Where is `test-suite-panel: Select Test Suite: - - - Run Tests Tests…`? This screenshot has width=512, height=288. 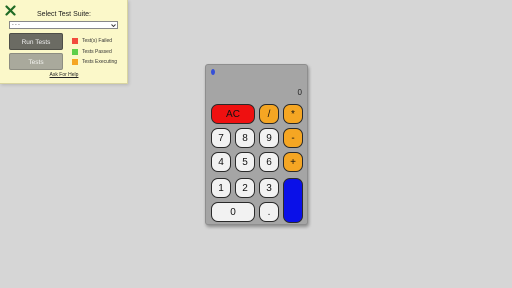 test-suite-panel: Select Test Suite: - - - Run Tests Tests… is located at coordinates (64, 42).